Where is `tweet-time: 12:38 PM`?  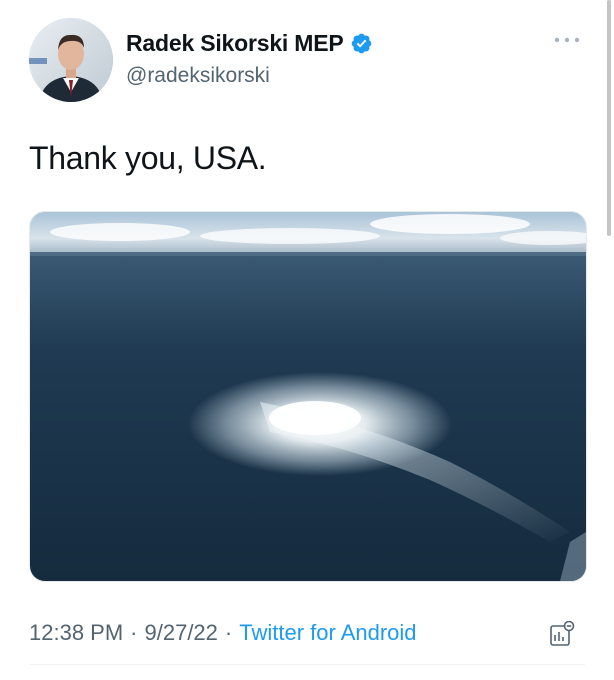 tweet-time: 12:38 PM is located at coordinates (76, 633).